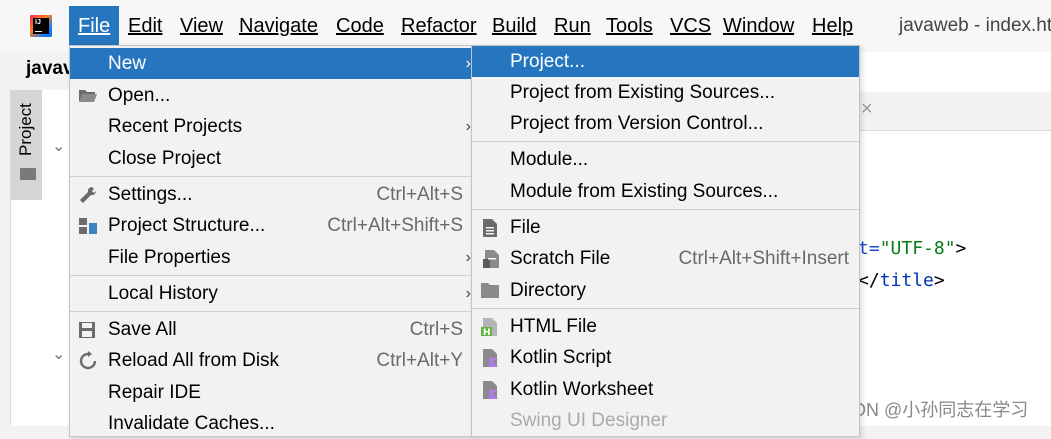  What do you see at coordinates (271, 158) in the screenshot?
I see `menu-item-close-project: Close Project` at bounding box center [271, 158].